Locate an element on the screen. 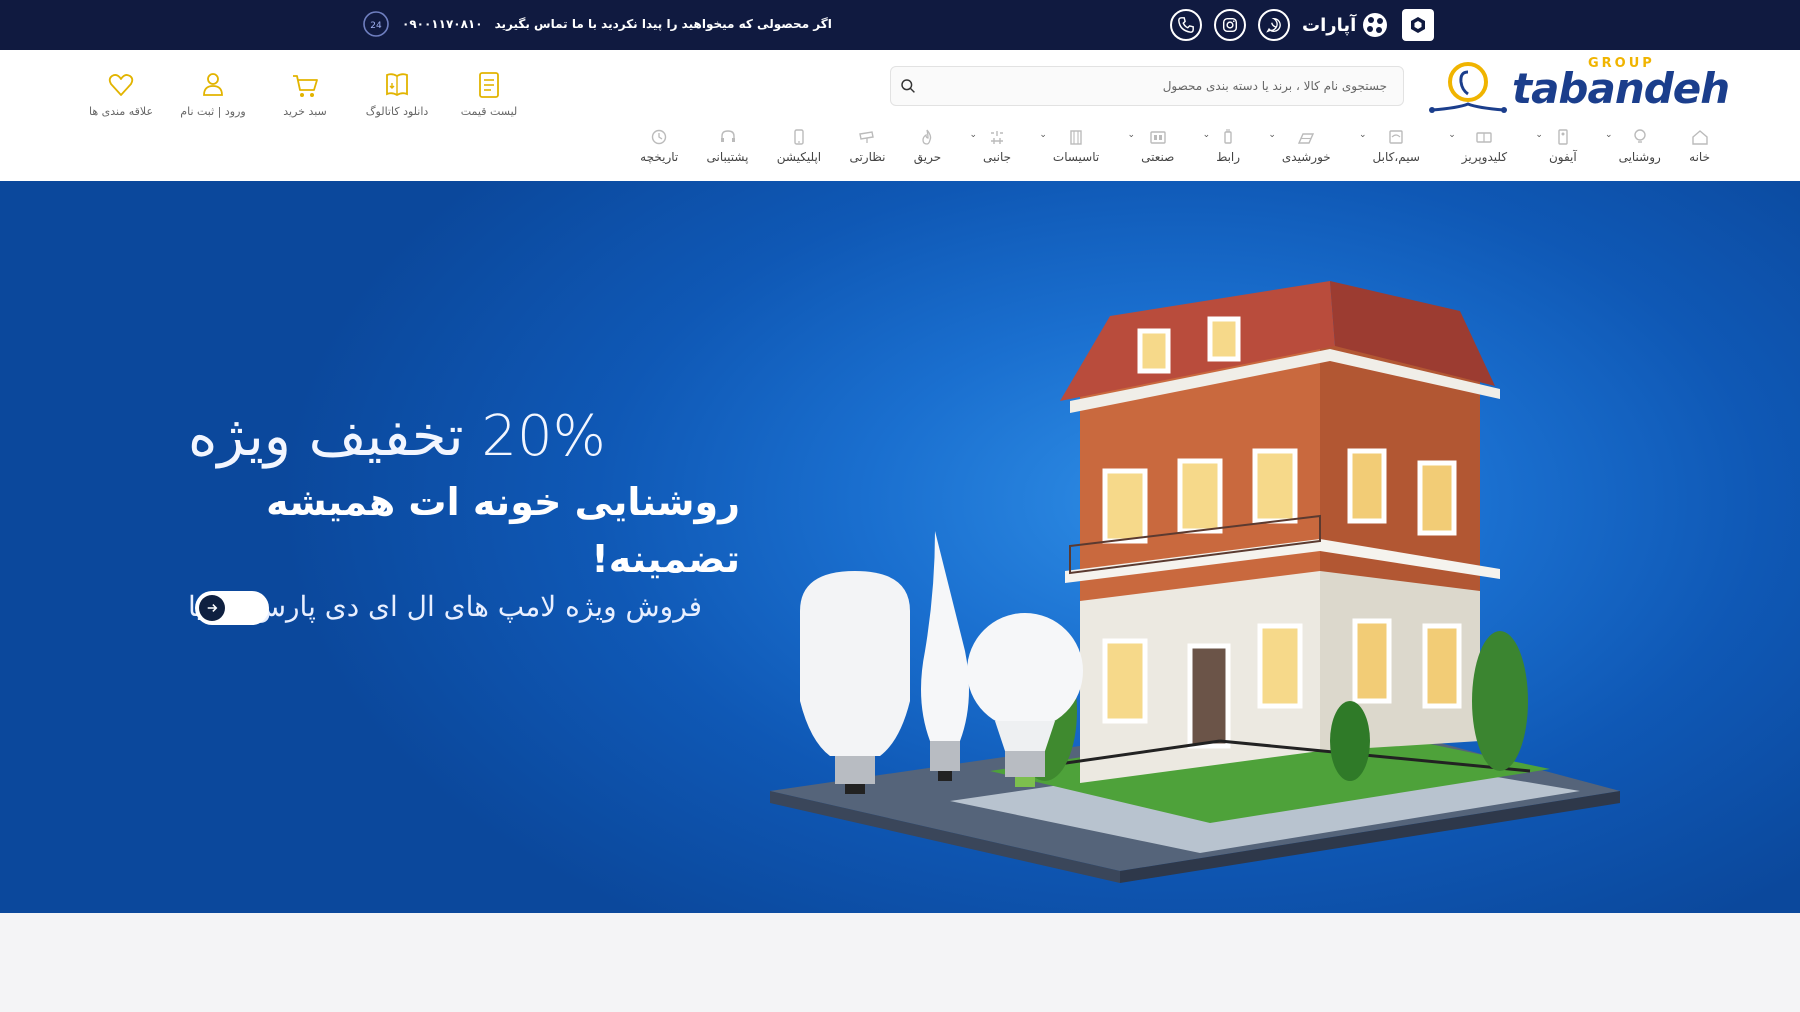 The image size is (1800, 1012). app-icon is located at coordinates (799, 137).